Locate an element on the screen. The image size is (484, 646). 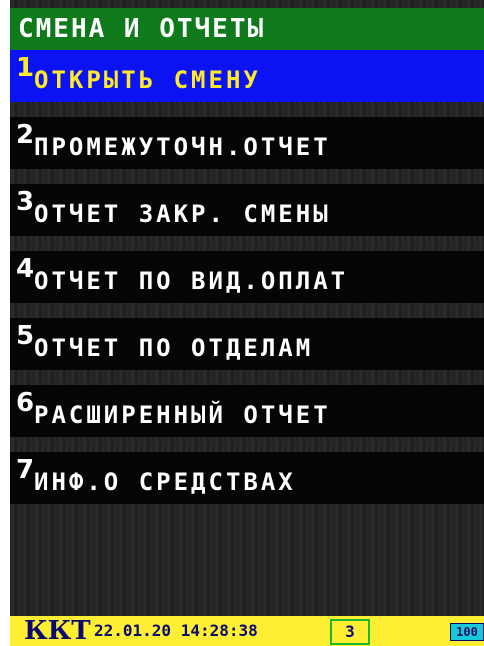
menu-item-number: 7 is located at coordinates (25, 470).